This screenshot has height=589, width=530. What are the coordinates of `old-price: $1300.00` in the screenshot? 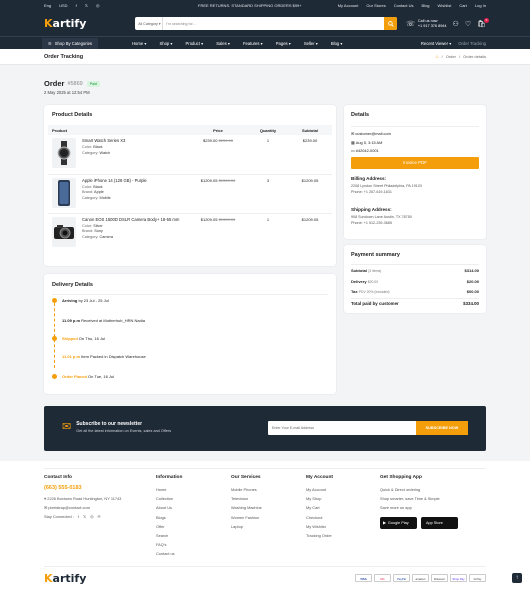 It's located at (227, 219).